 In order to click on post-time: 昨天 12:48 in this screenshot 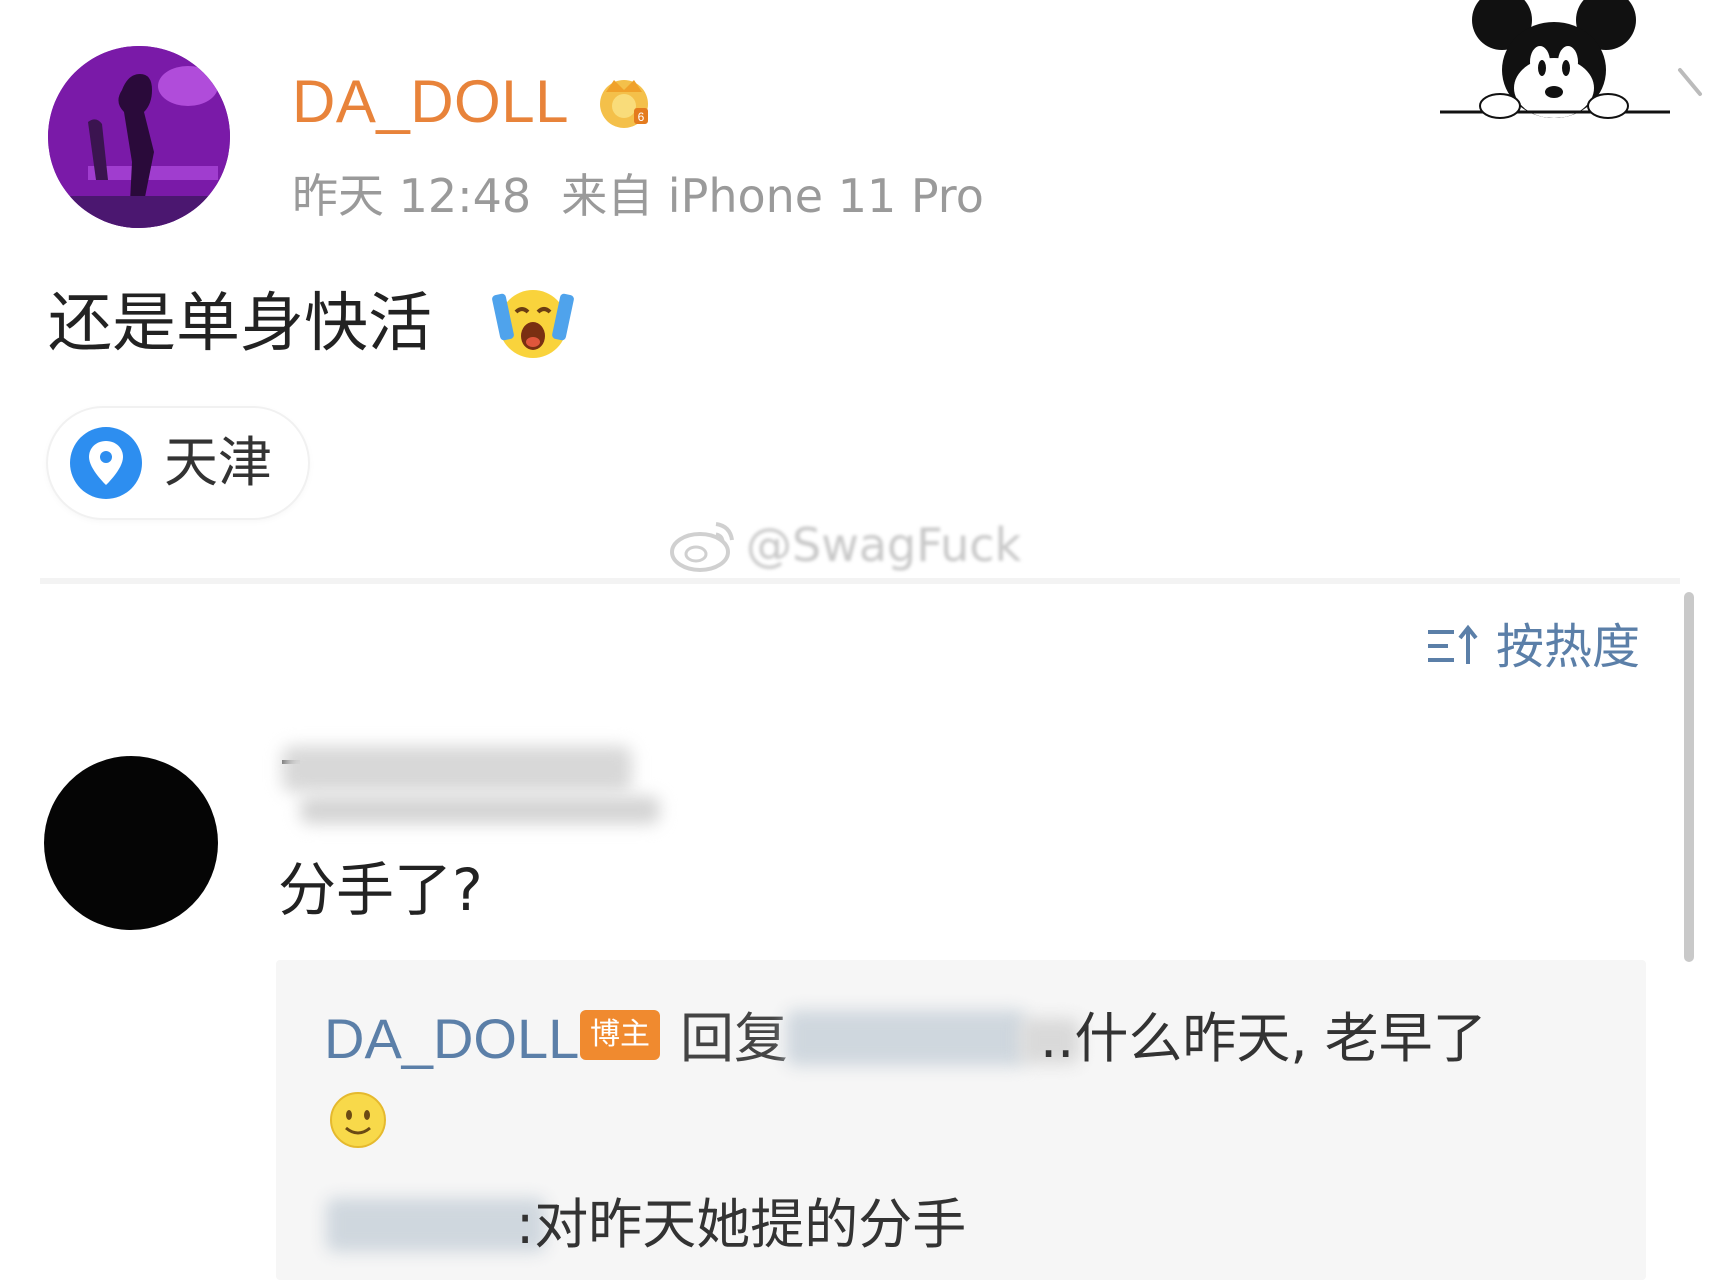, I will do `click(412, 196)`.